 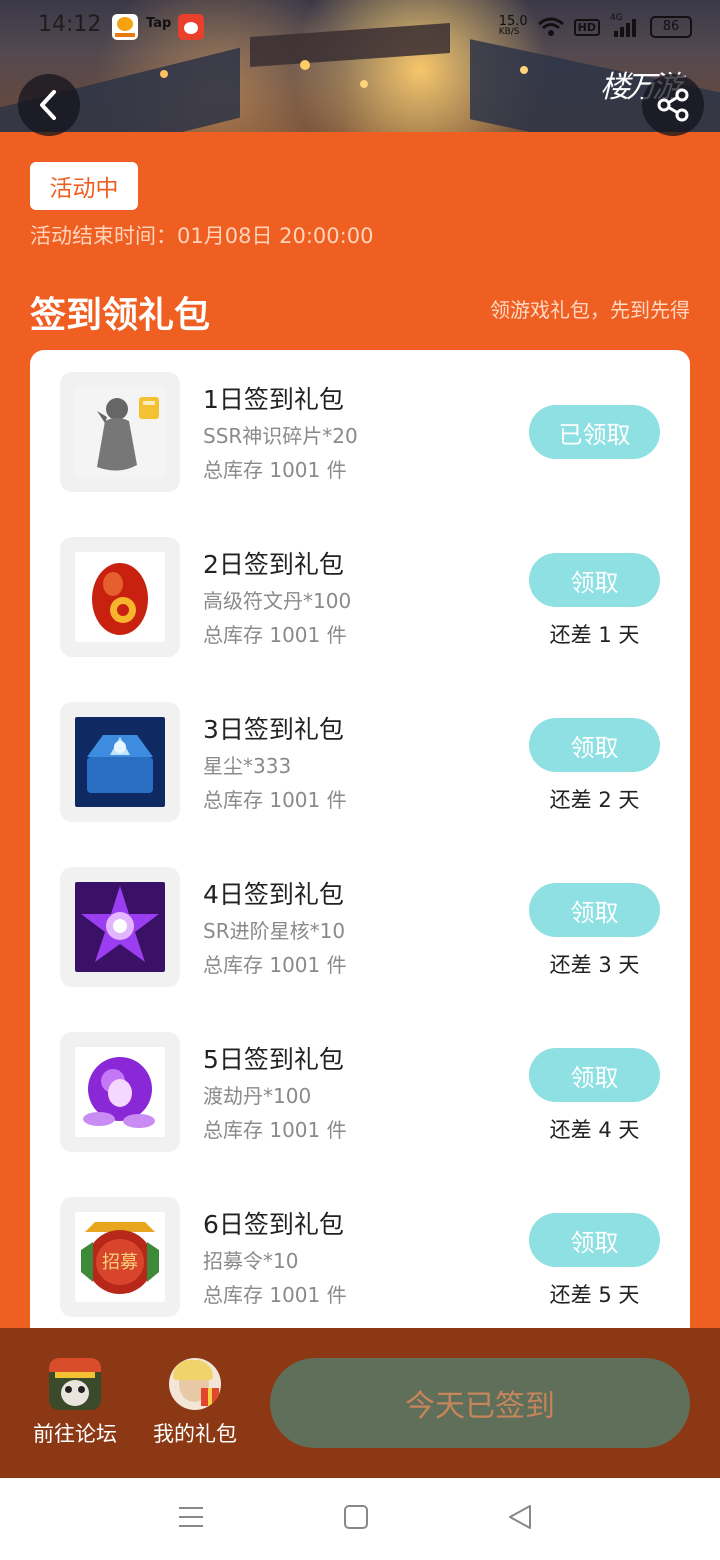 I want to click on net-speed: 15.0 KB/S, so click(x=513, y=26).